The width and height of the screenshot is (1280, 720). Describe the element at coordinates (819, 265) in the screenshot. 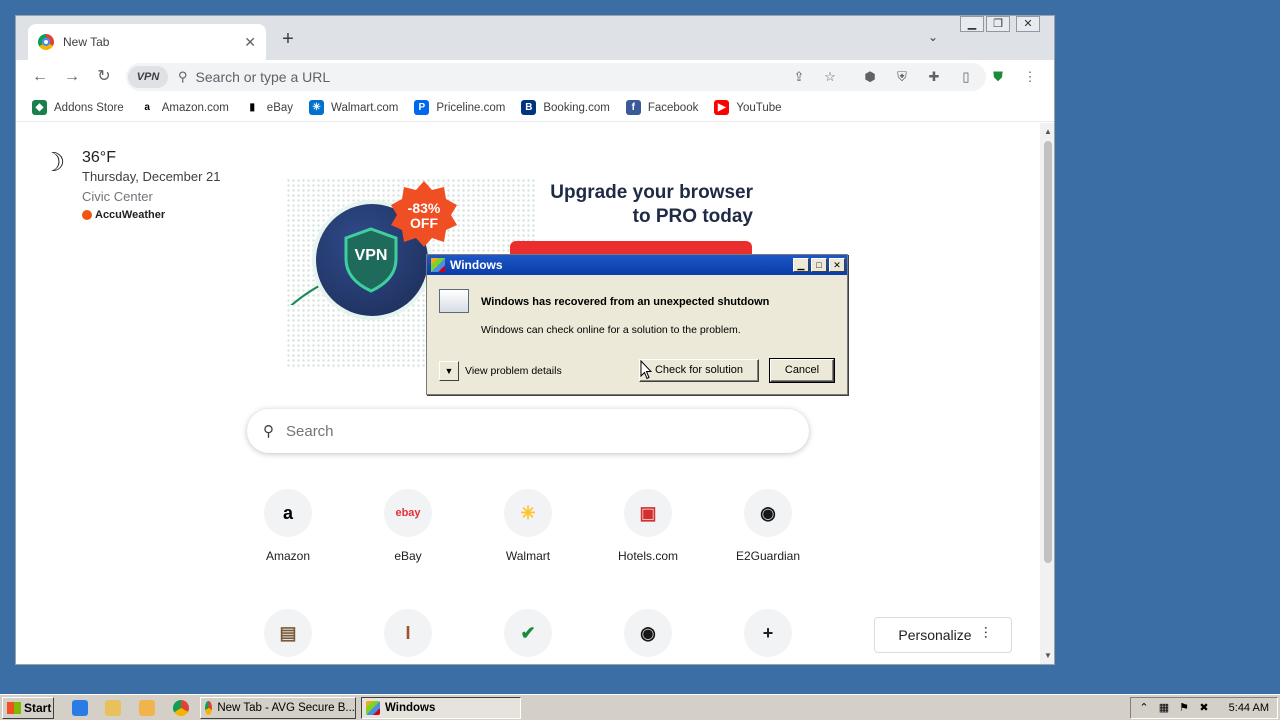

I see `dialog-maximize-button: □` at that location.